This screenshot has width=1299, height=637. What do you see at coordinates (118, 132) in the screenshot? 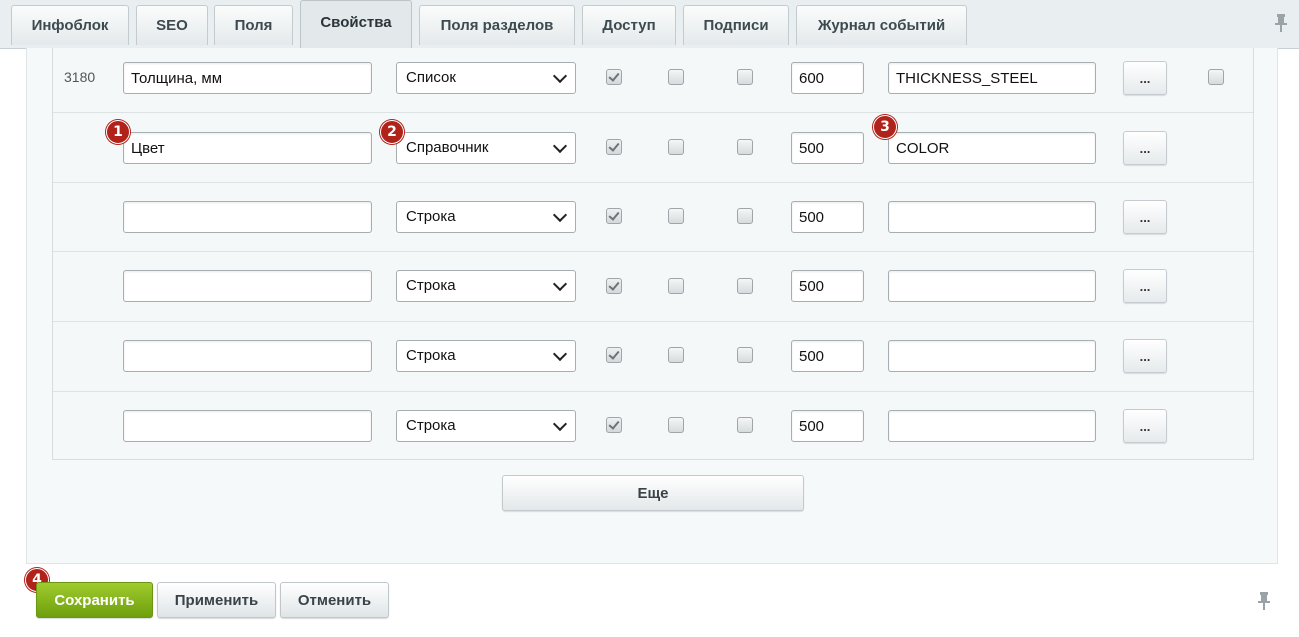
I see `annotation-badge-1: 1` at bounding box center [118, 132].